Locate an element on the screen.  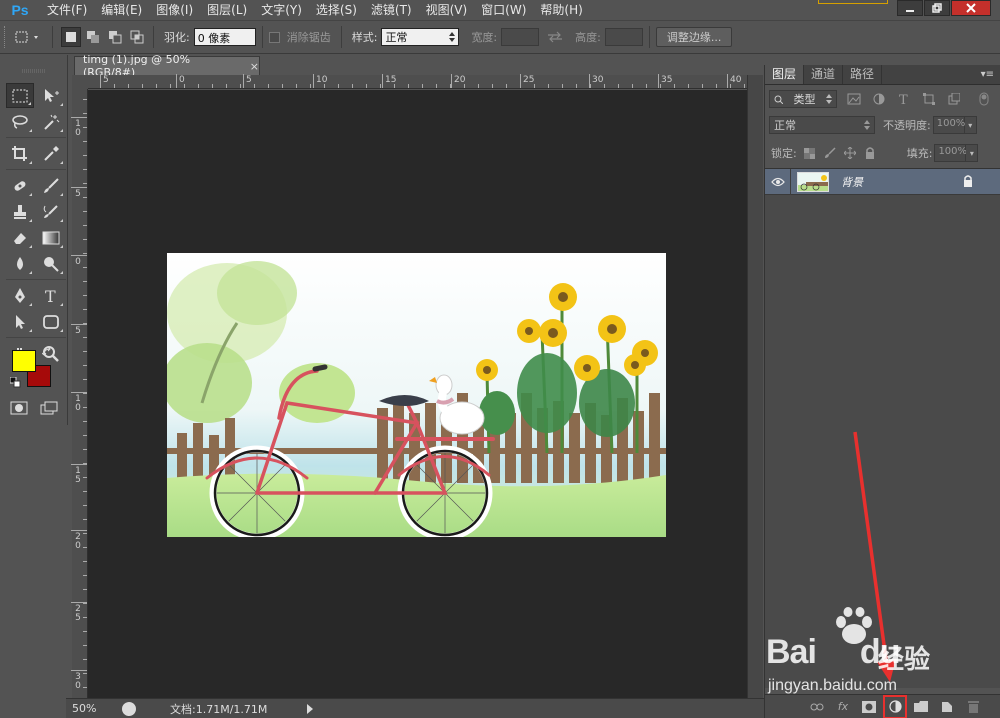
filter-type-icon: T is located at coordinates (904, 99).